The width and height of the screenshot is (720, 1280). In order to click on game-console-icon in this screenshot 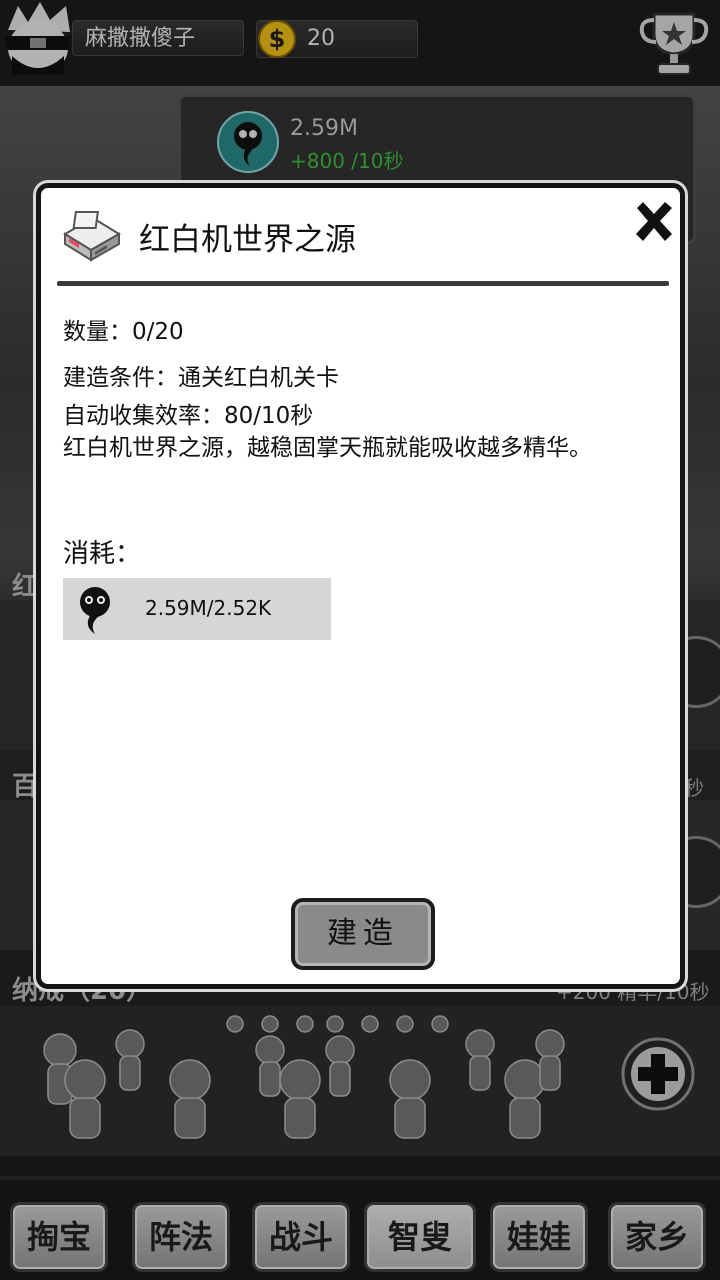, I will do `click(92, 236)`.